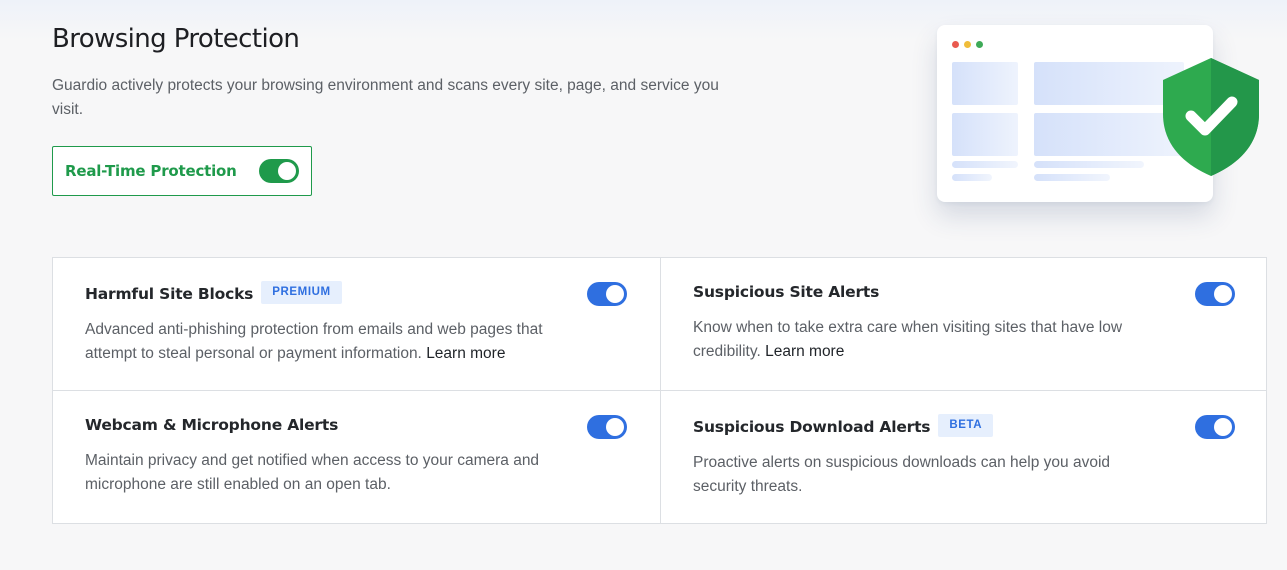  What do you see at coordinates (212, 425) in the screenshot?
I see `feature-title: Webcam & Microphone Alerts` at bounding box center [212, 425].